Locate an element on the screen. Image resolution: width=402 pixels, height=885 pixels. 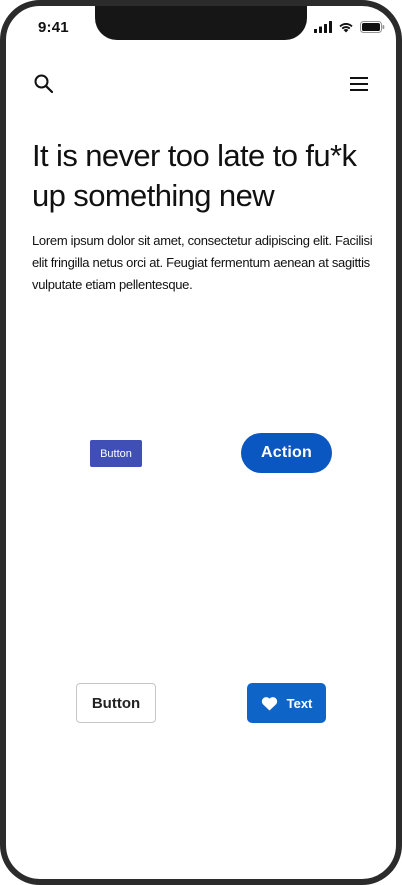
signal-icon is located at coordinates (323, 27).